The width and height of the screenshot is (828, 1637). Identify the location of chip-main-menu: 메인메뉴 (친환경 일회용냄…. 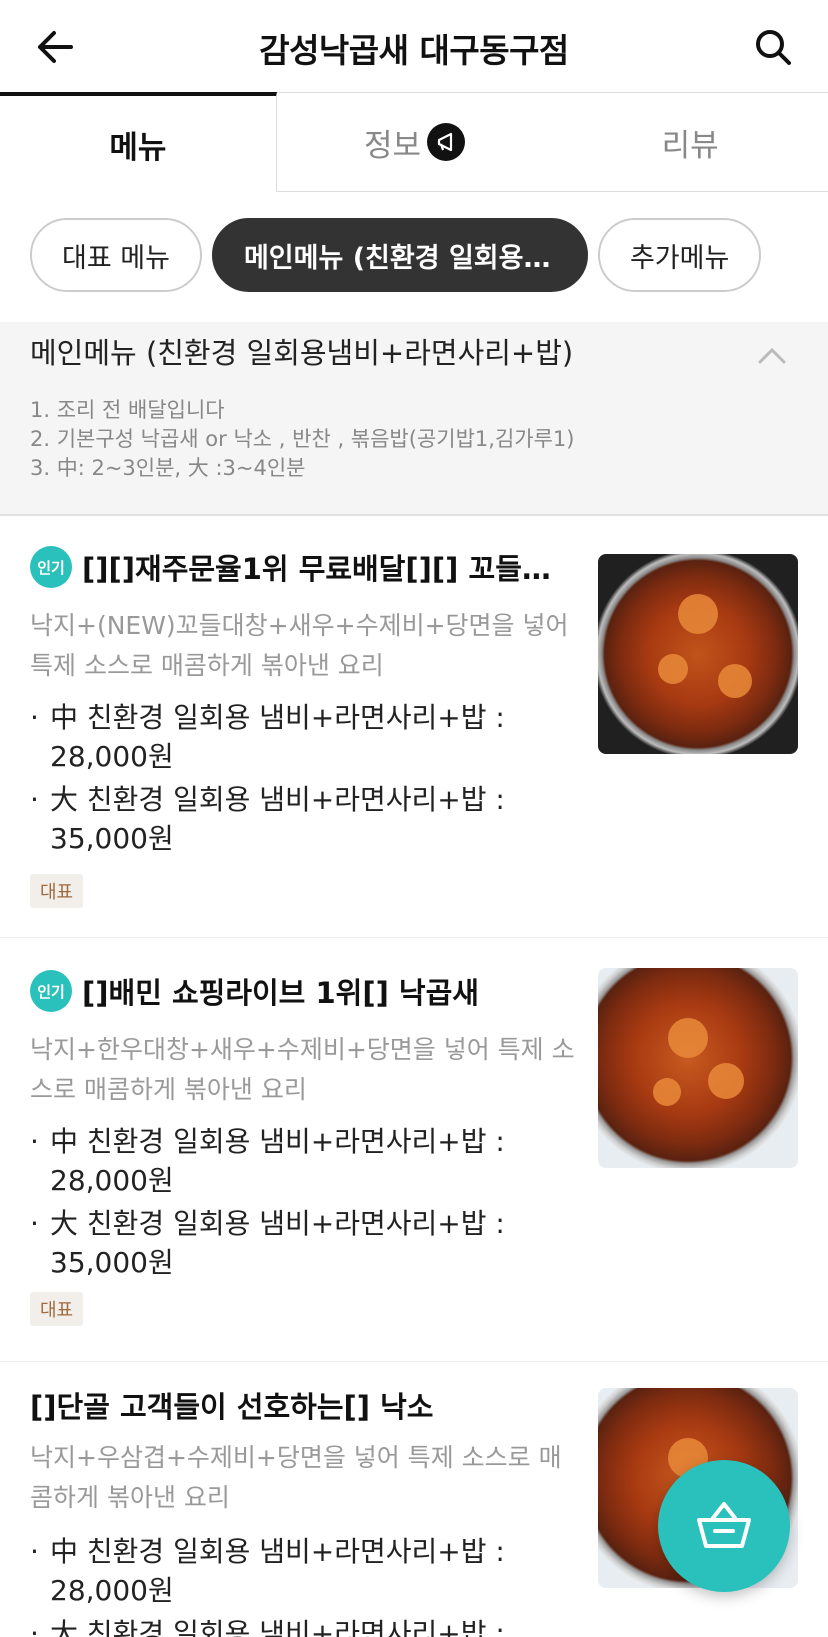
(399, 255).